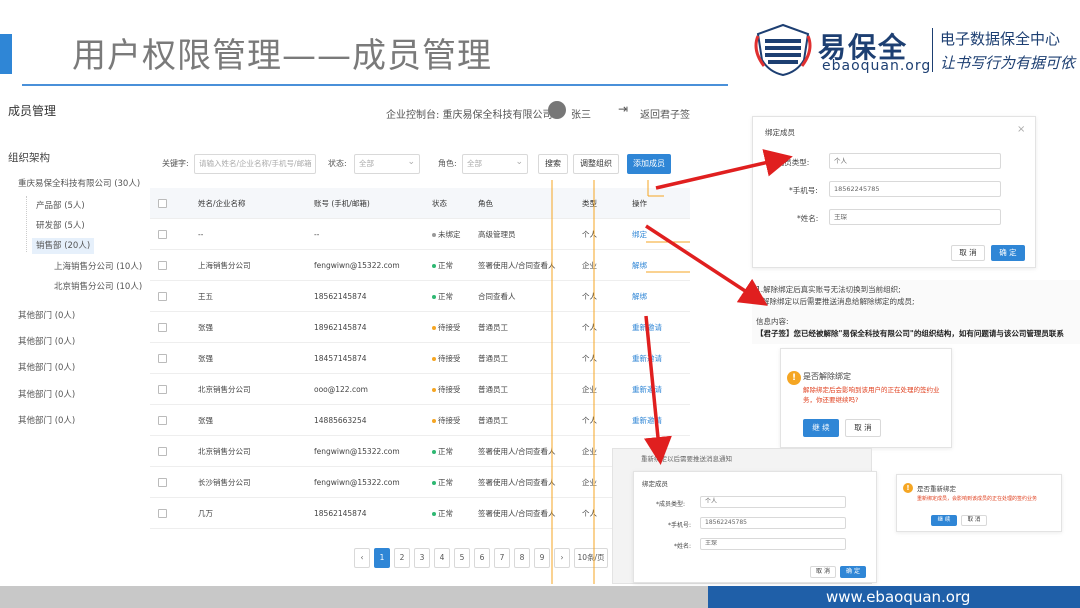 This screenshot has width=1080, height=608. Describe the element at coordinates (557, 110) in the screenshot. I see `avatar` at that location.